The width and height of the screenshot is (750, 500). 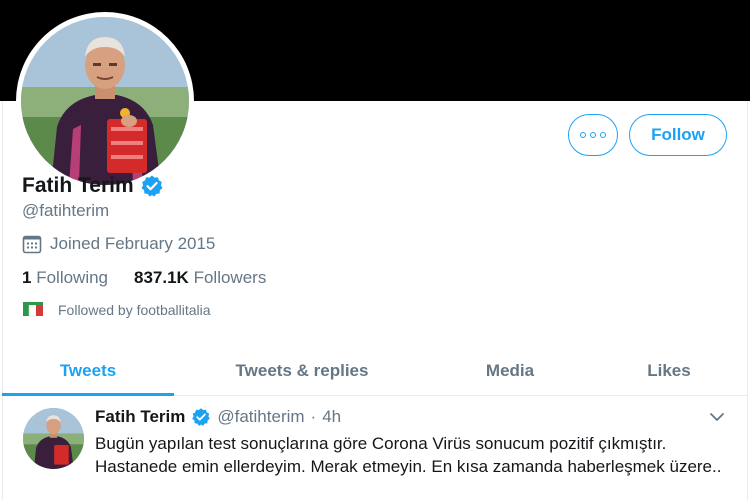 What do you see at coordinates (32, 244) in the screenshot?
I see `calendar-icon` at bounding box center [32, 244].